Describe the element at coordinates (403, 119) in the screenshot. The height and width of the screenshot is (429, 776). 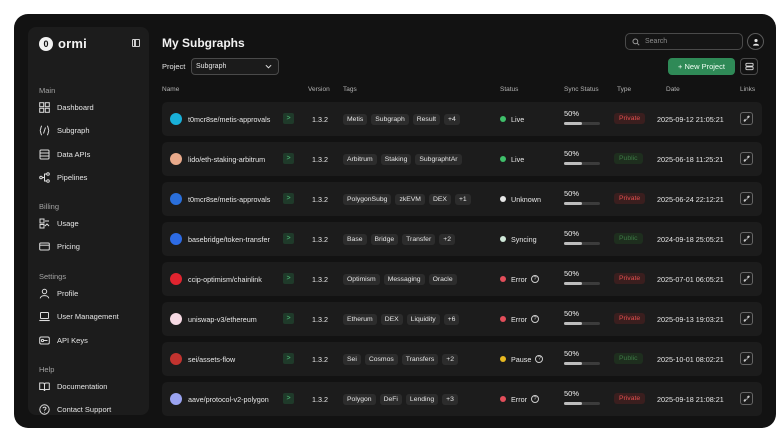
I see `tags-cell: Metis Subgraph Result +4` at that location.